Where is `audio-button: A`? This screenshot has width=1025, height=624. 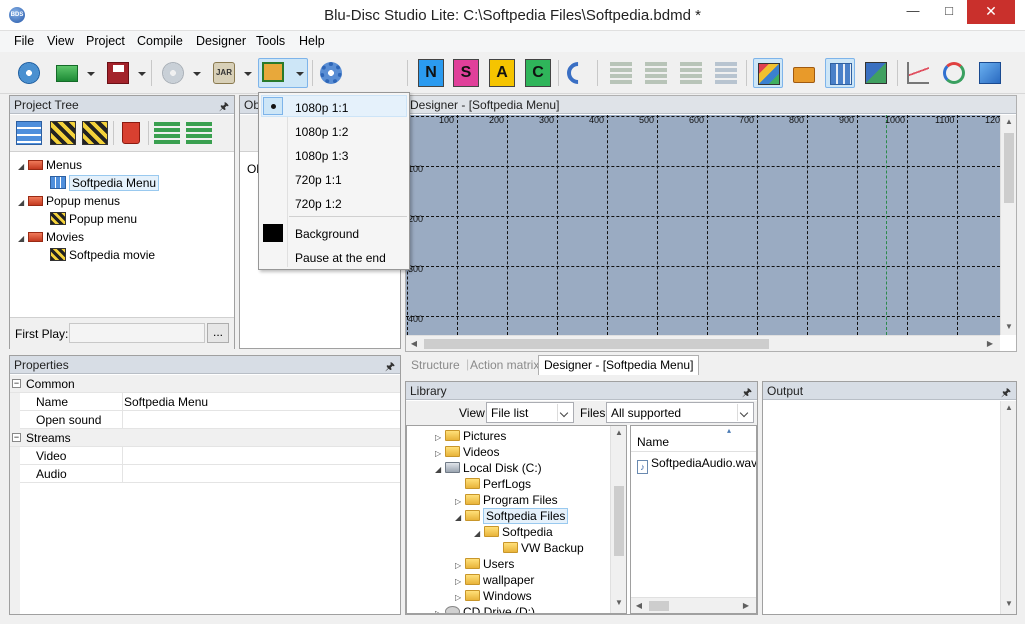 audio-button: A is located at coordinates (502, 73).